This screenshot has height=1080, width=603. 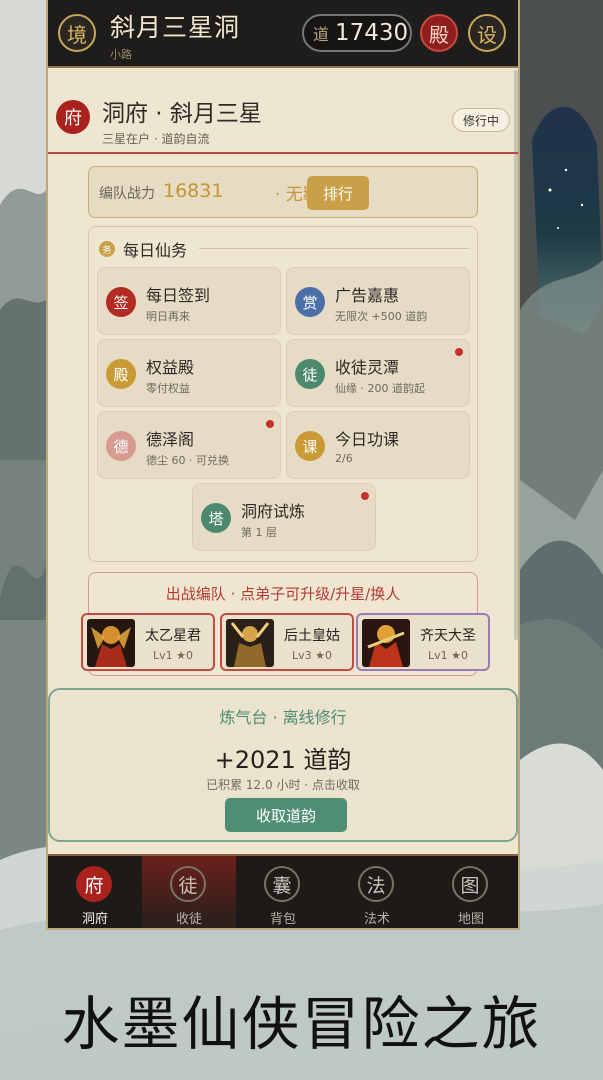 I want to click on nav-label: 地图, so click(x=470, y=919).